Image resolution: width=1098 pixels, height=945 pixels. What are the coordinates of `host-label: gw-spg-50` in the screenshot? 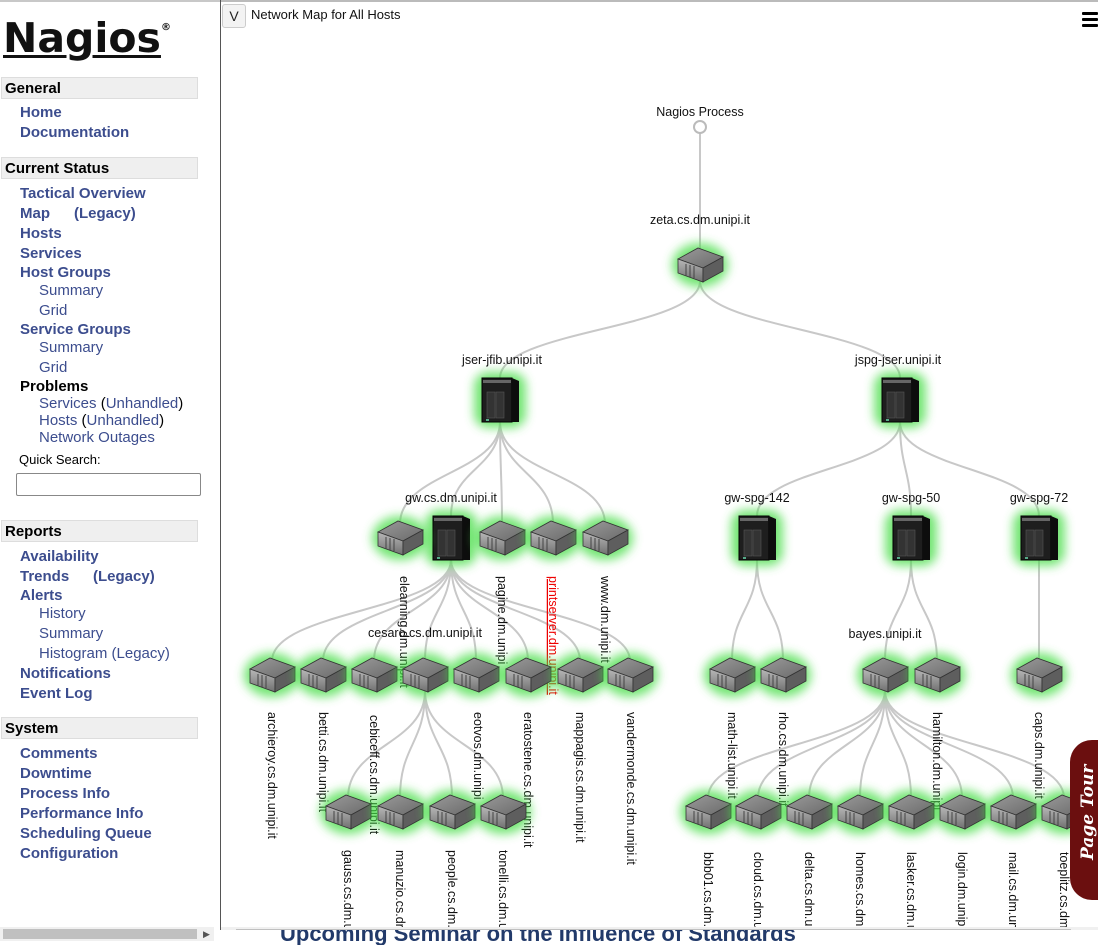 It's located at (911, 498).